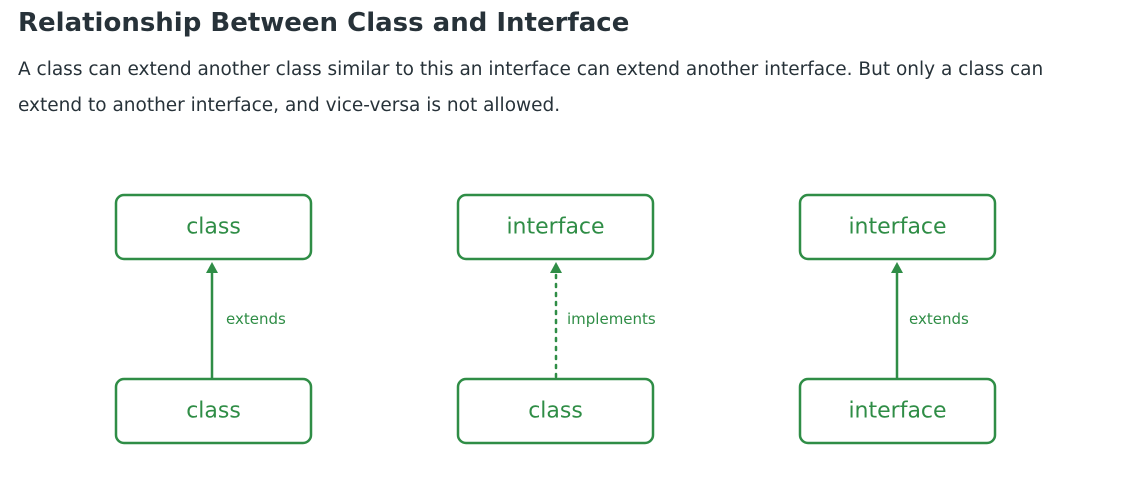  Describe the element at coordinates (897, 319) in the screenshot. I see `diagram-interface-extends-interface: interface extends interface` at that location.